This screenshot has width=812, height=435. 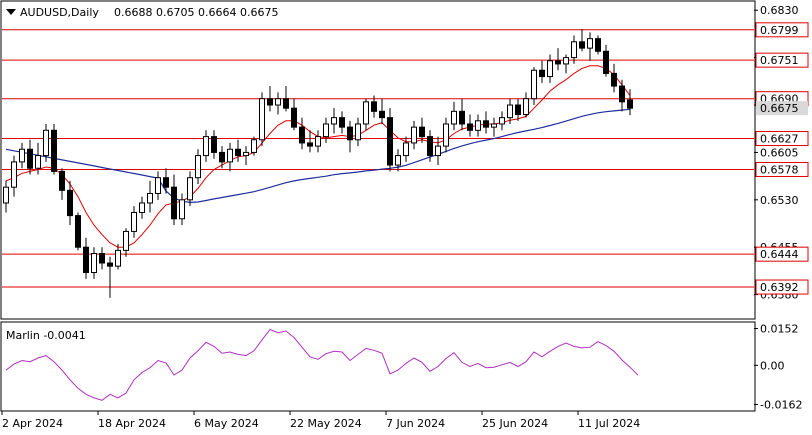 I want to click on last-price-tag: 0.6675, so click(x=782, y=108).